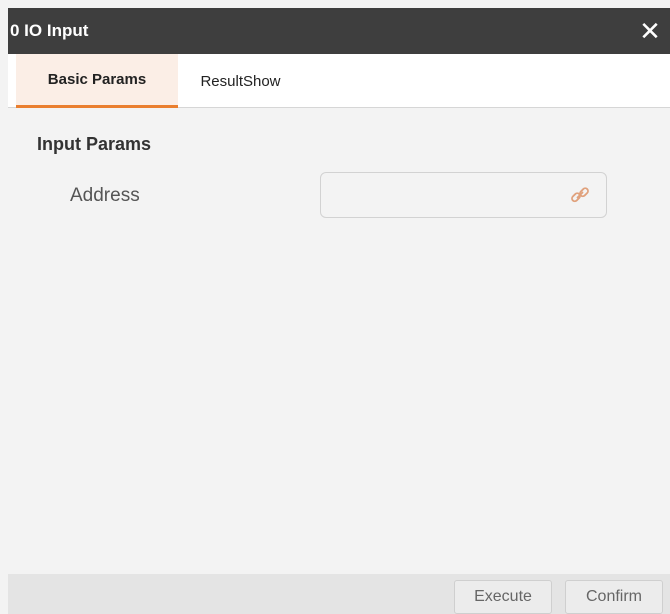 The width and height of the screenshot is (670, 614). Describe the element at coordinates (49, 30) in the screenshot. I see `window-title: 0 IO Input` at that location.